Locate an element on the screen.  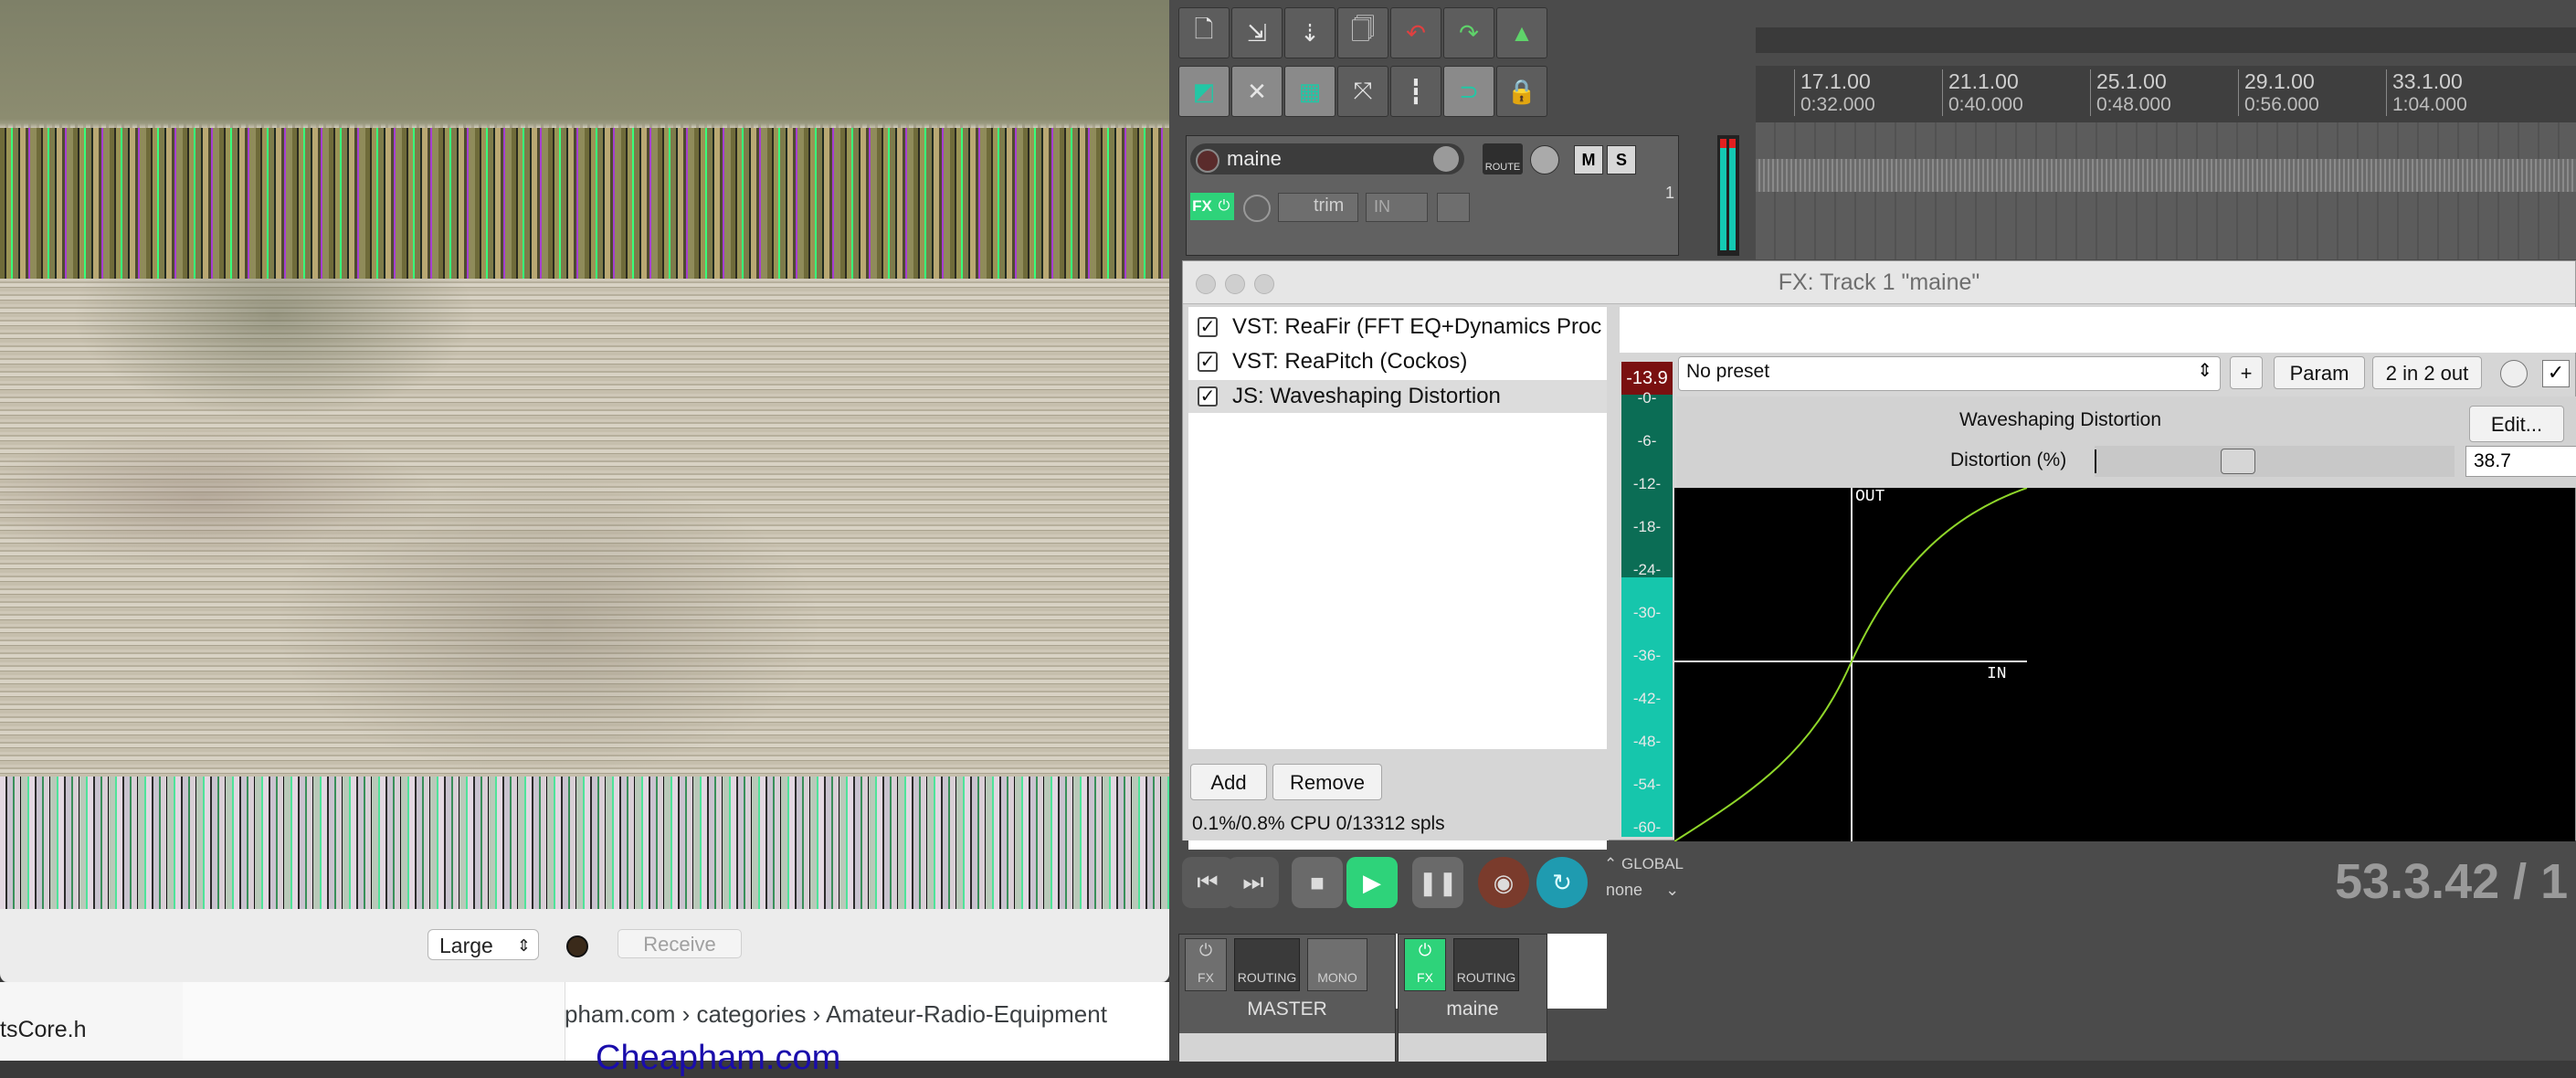
search-result-link: Cheapham.com is located at coordinates (718, 1058).